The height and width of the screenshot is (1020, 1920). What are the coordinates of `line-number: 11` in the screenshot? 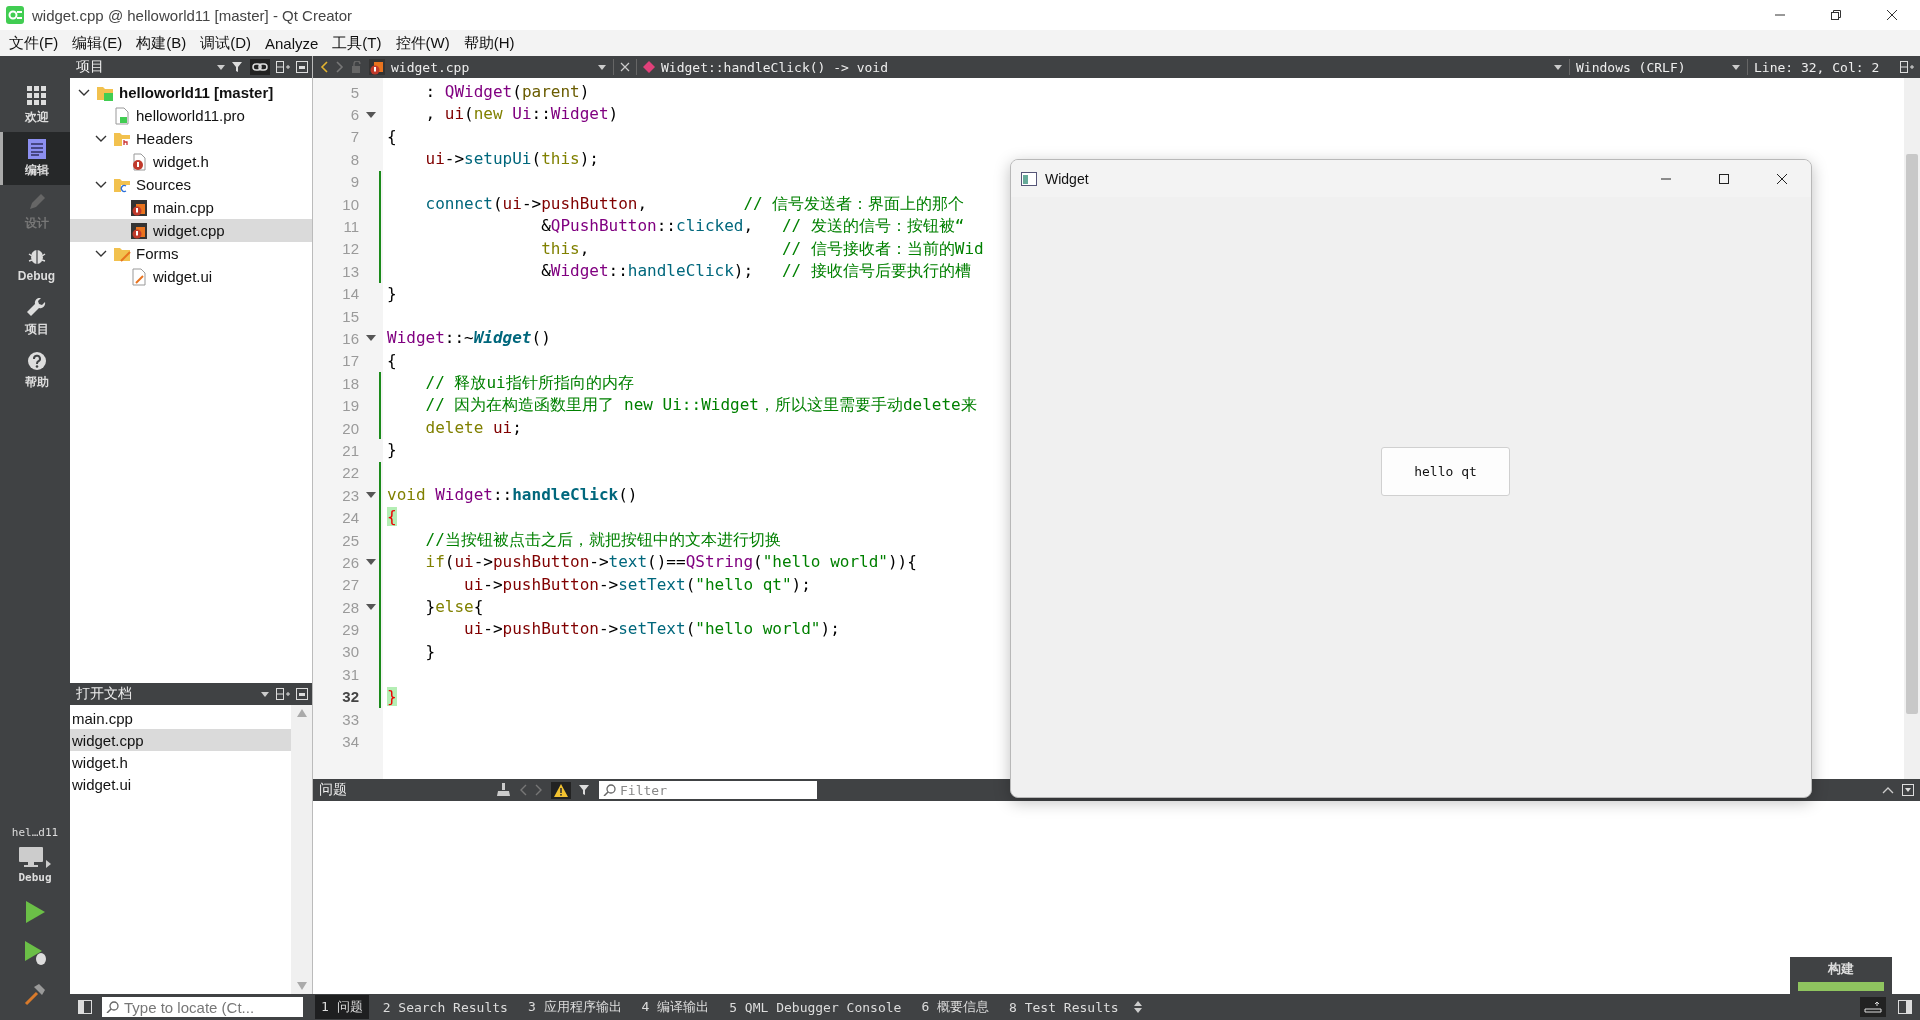 It's located at (351, 227).